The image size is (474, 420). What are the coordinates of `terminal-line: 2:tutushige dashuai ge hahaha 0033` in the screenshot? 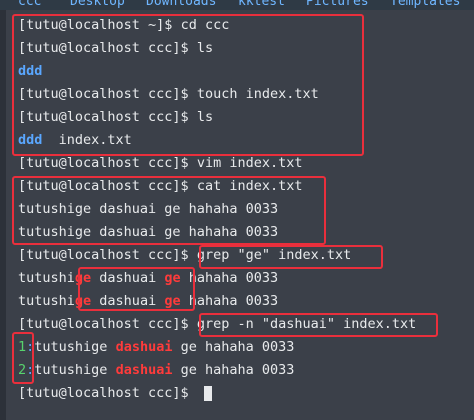 It's located at (156, 370).